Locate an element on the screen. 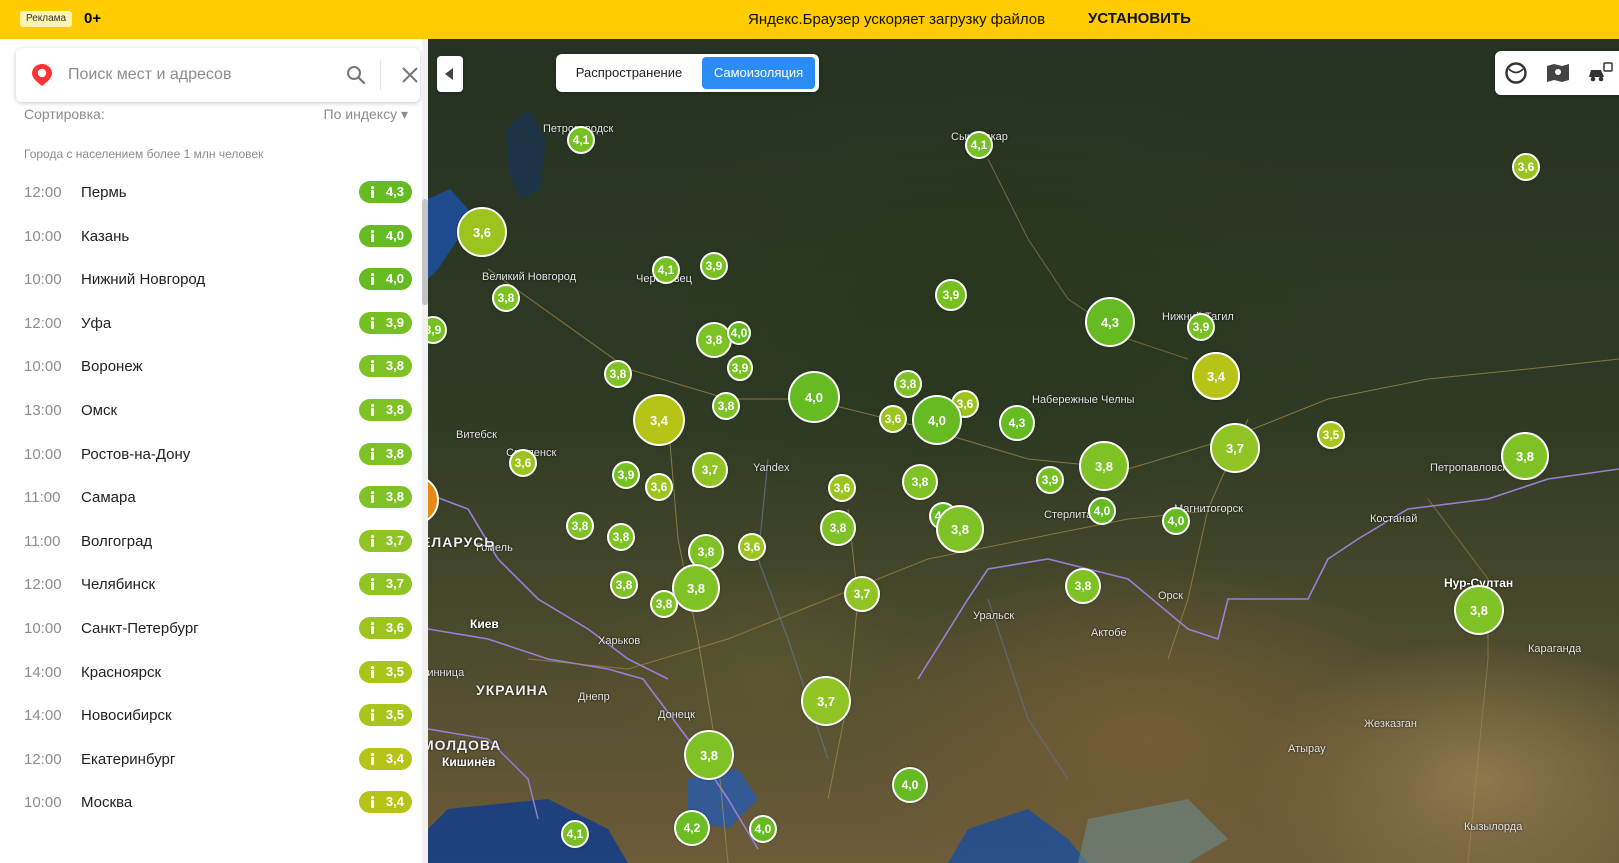 Image resolution: width=1619 pixels, height=863 pixels. city-name: Санкт-Петербург is located at coordinates (140, 628).